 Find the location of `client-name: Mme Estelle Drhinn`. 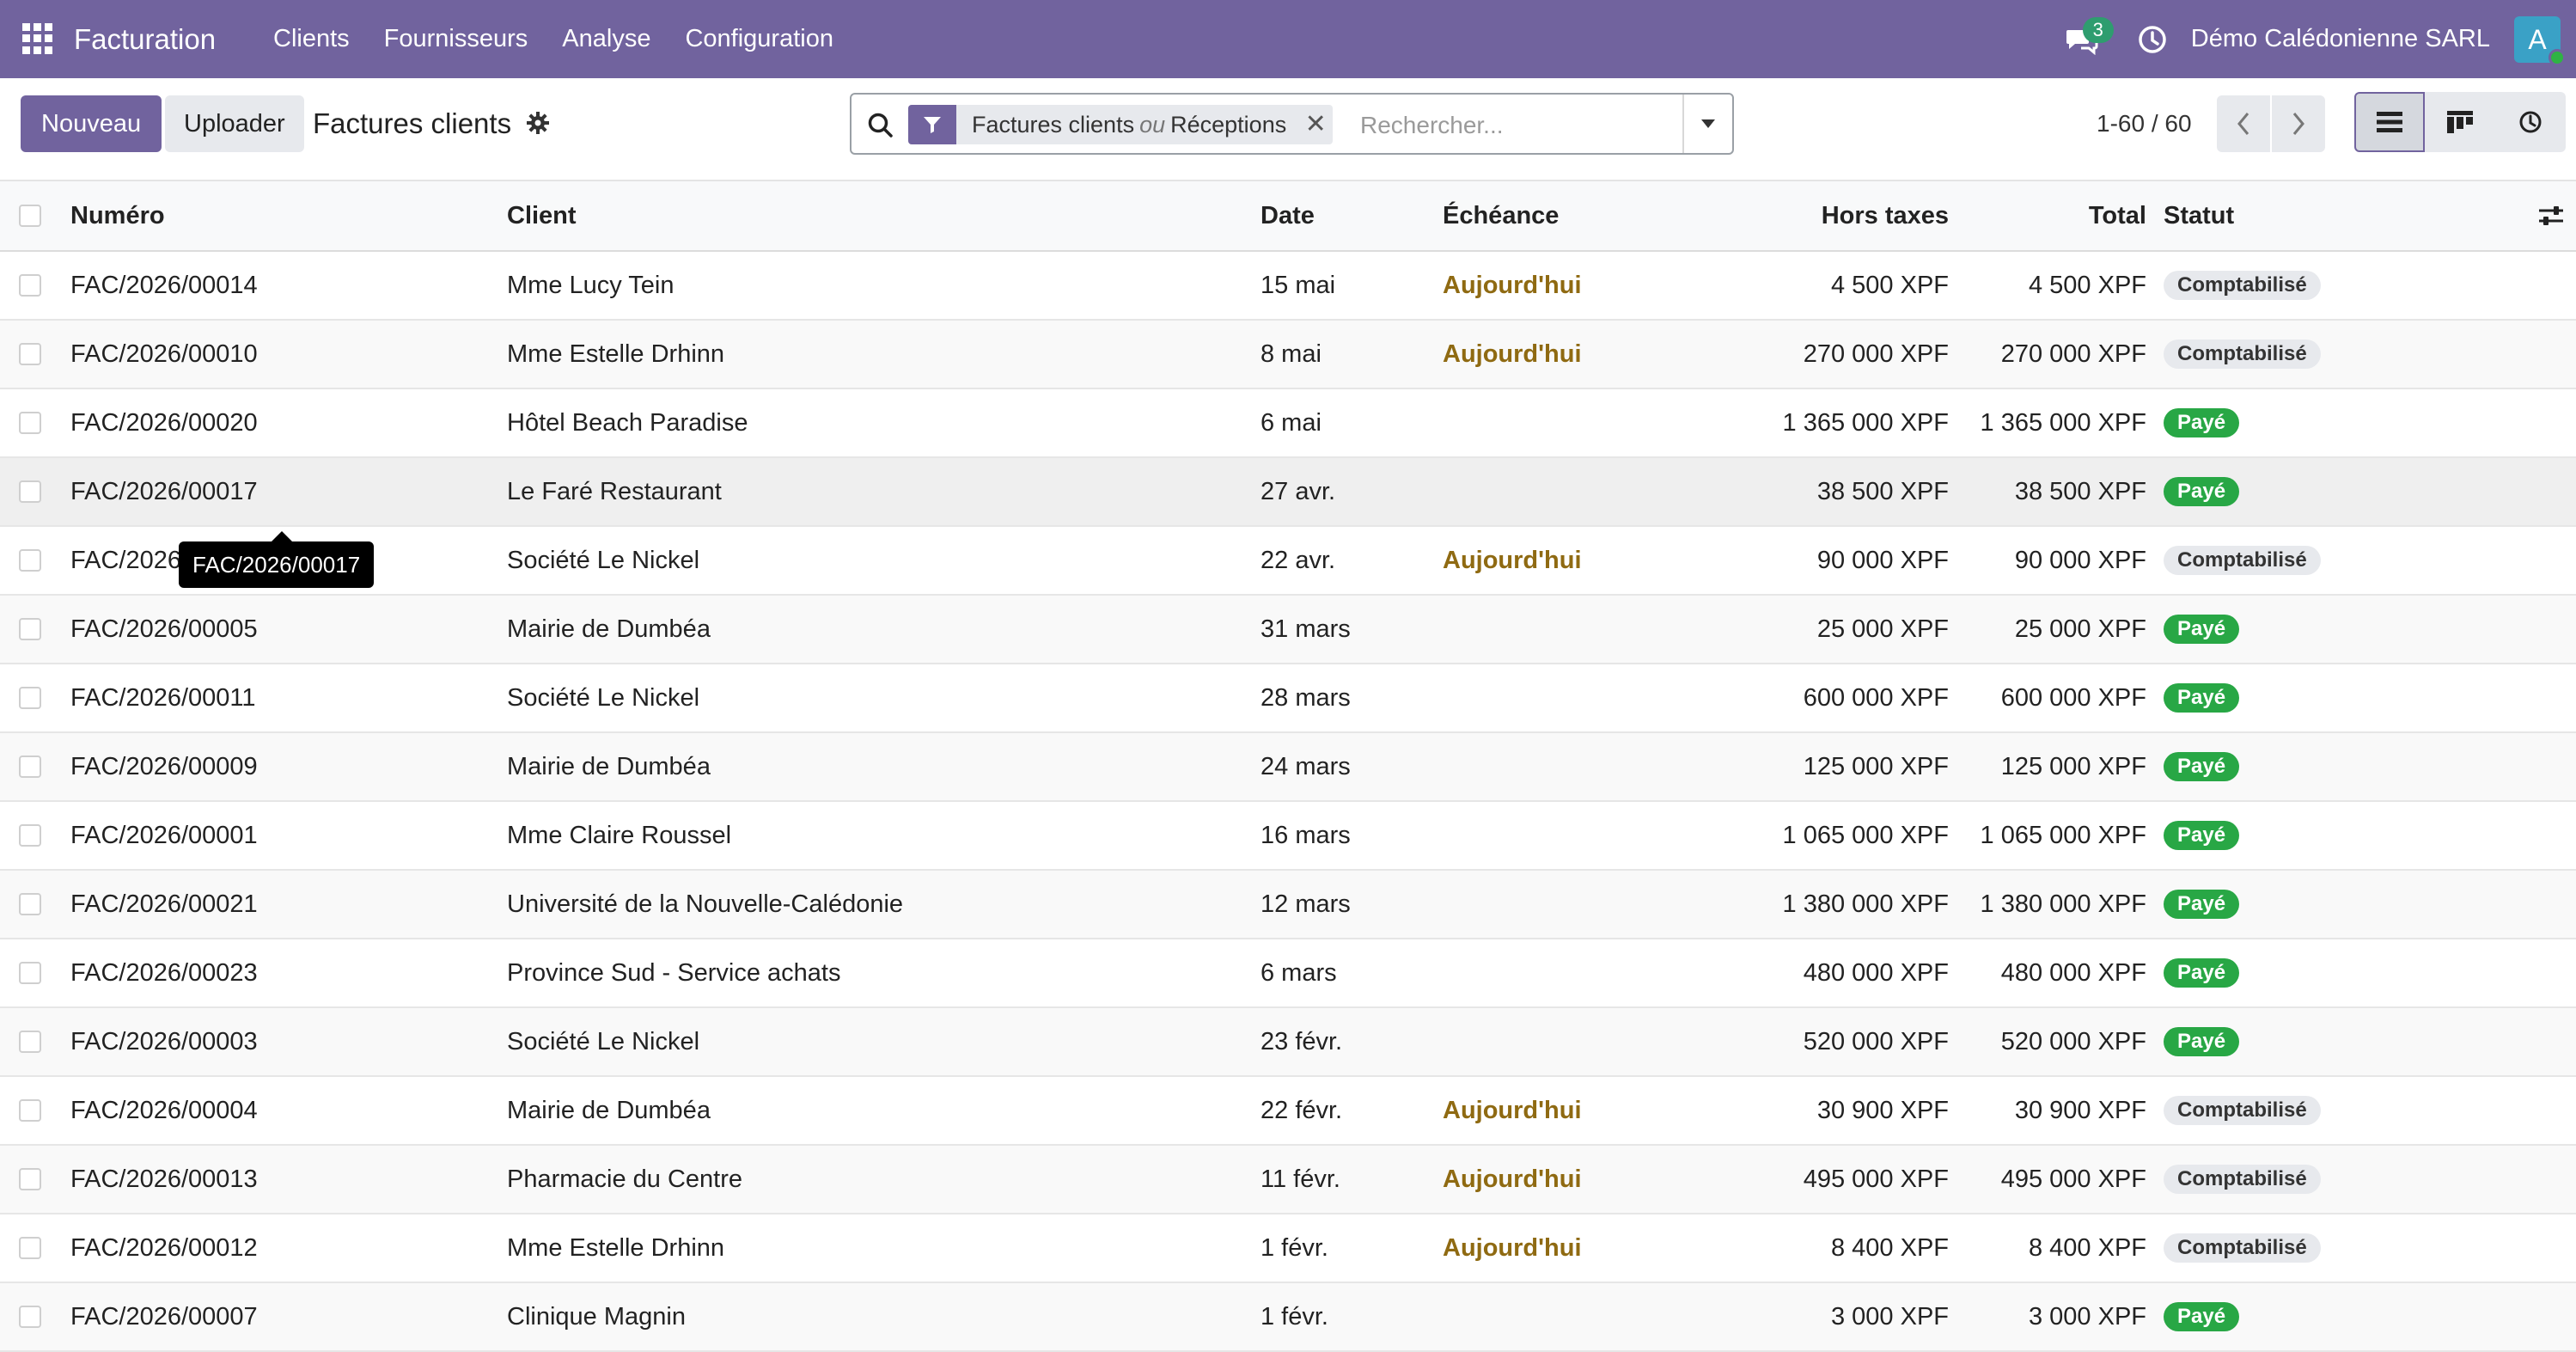

client-name: Mme Estelle Drhinn is located at coordinates (616, 1247).